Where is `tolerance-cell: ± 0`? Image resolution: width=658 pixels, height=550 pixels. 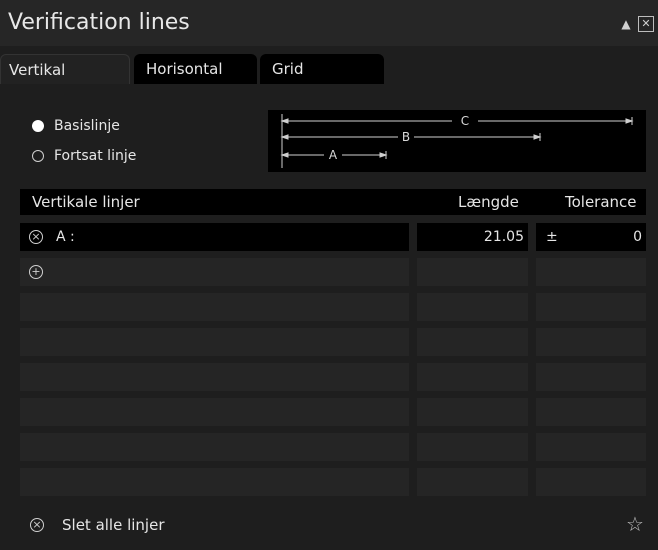
tolerance-cell: ± 0 is located at coordinates (591, 237).